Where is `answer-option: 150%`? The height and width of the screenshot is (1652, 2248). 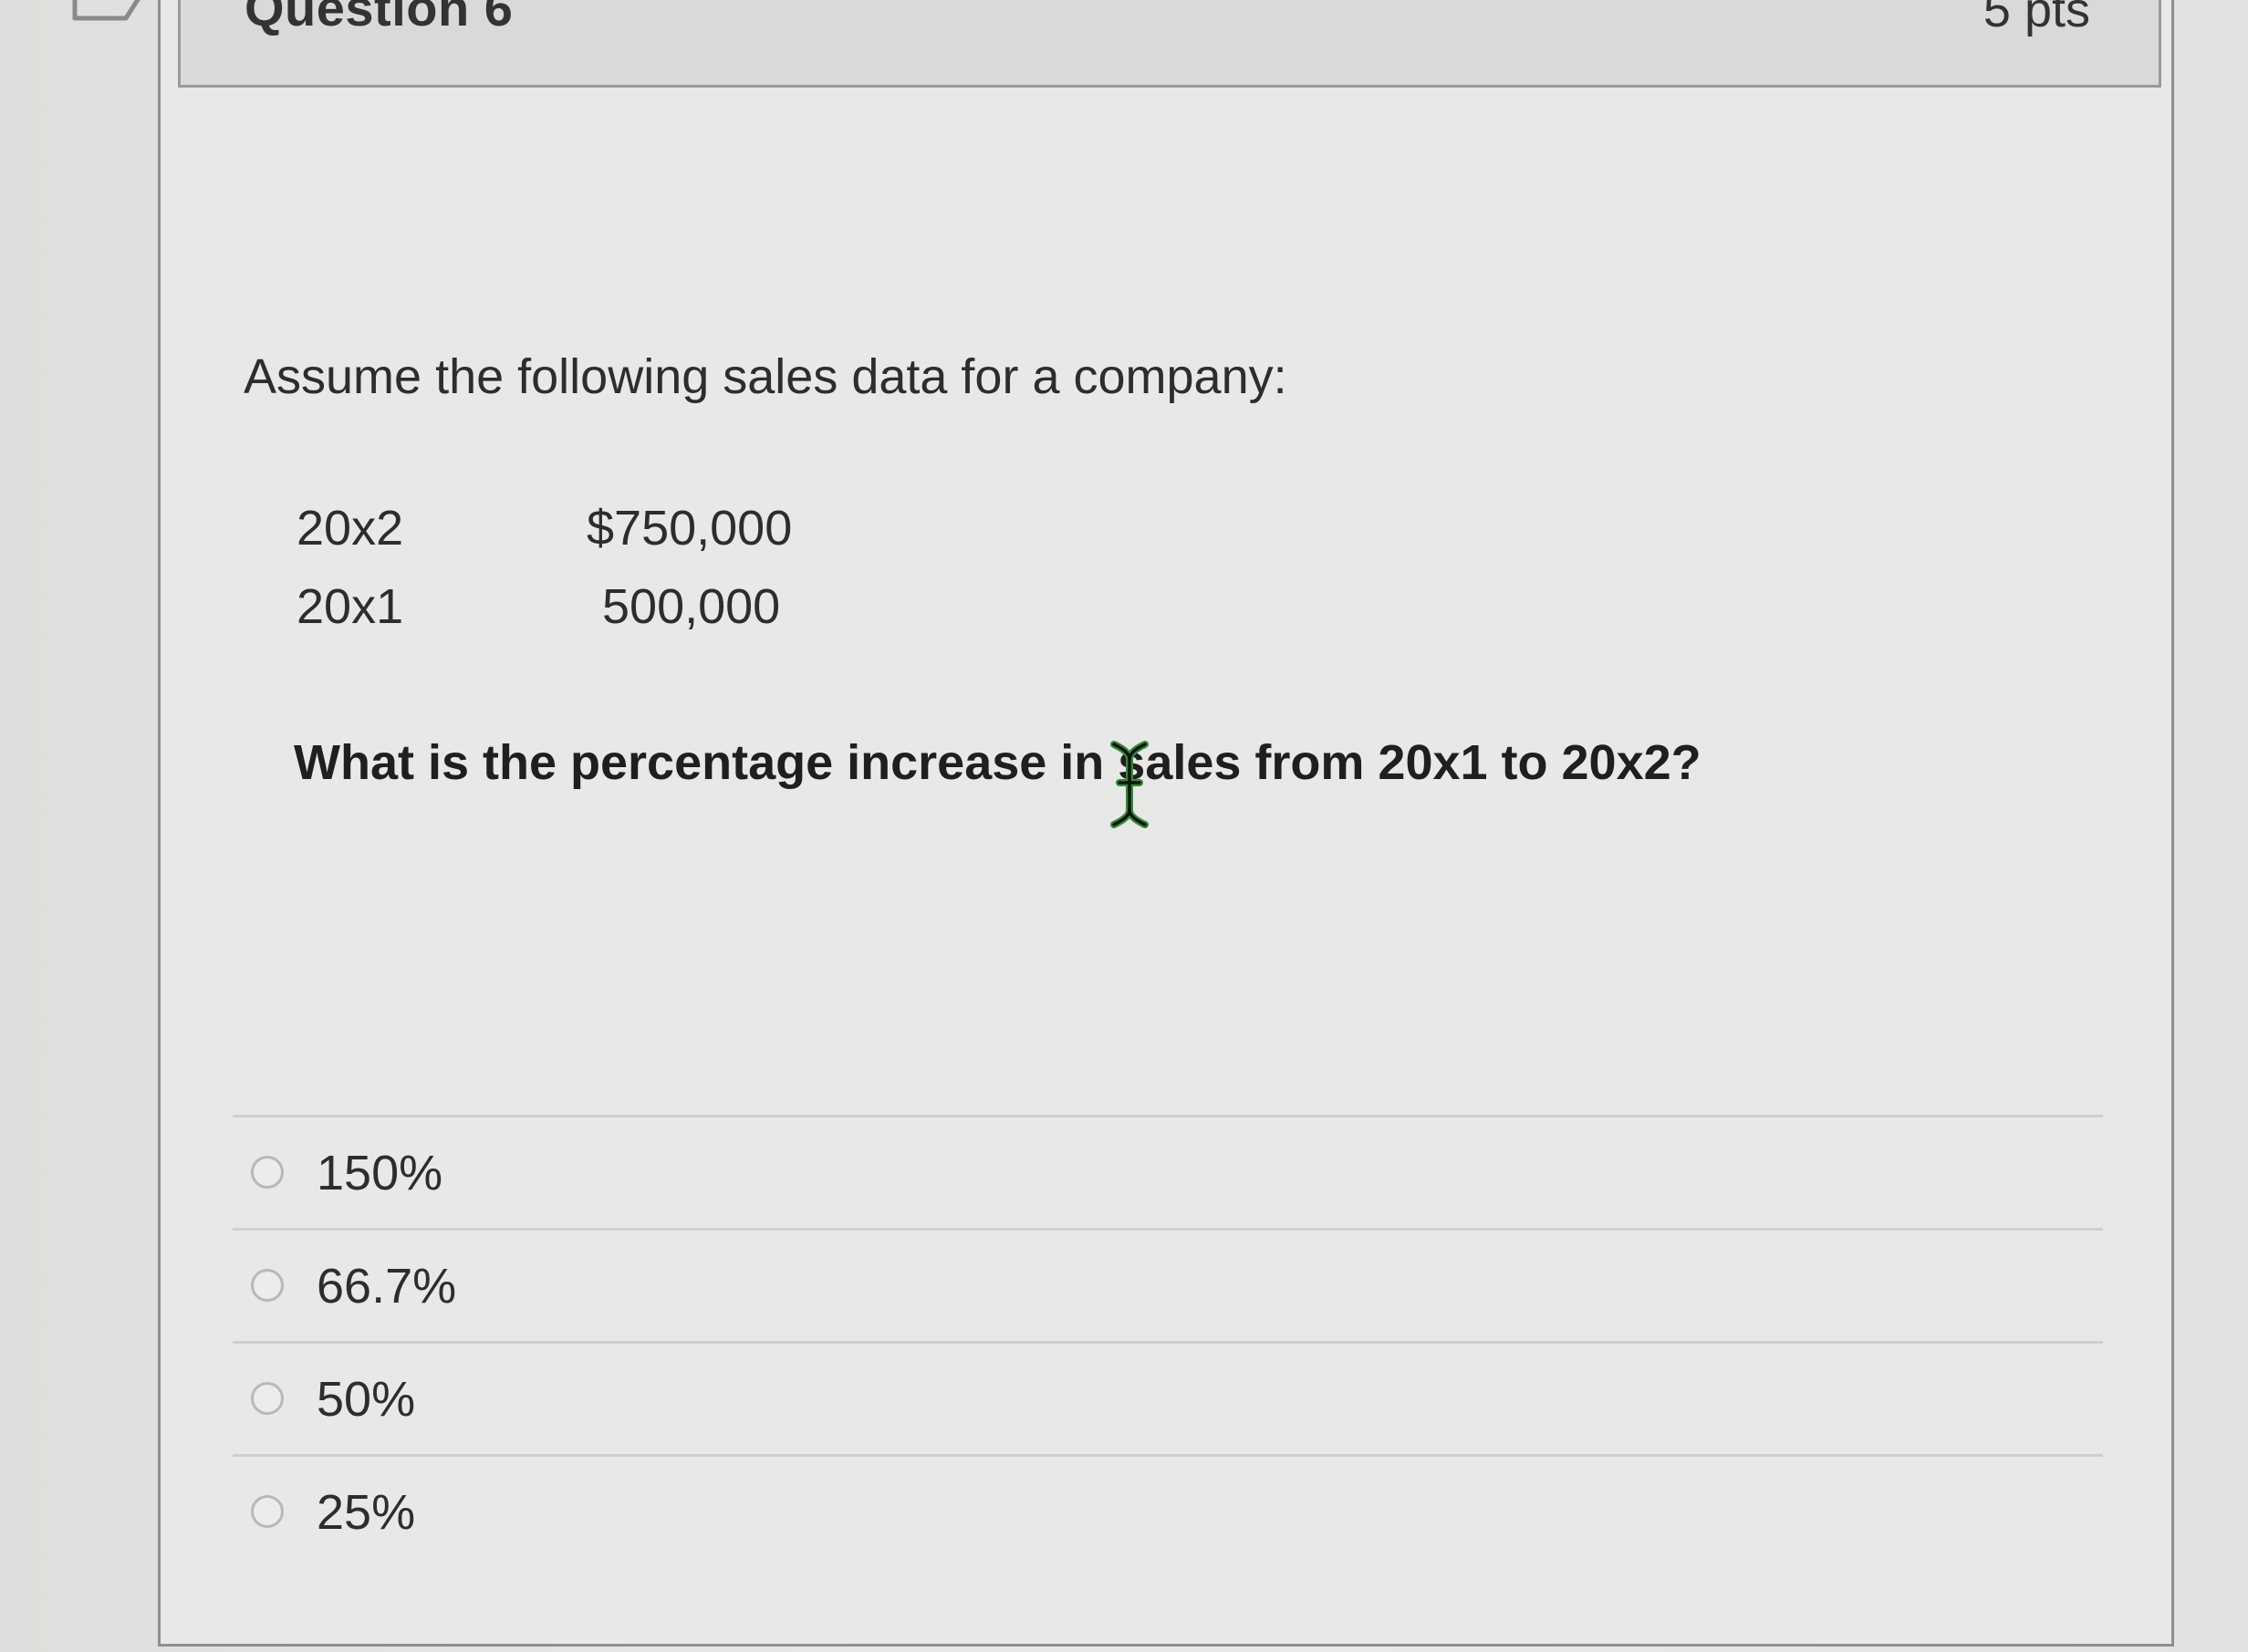
answer-option: 150% is located at coordinates (1168, 1174).